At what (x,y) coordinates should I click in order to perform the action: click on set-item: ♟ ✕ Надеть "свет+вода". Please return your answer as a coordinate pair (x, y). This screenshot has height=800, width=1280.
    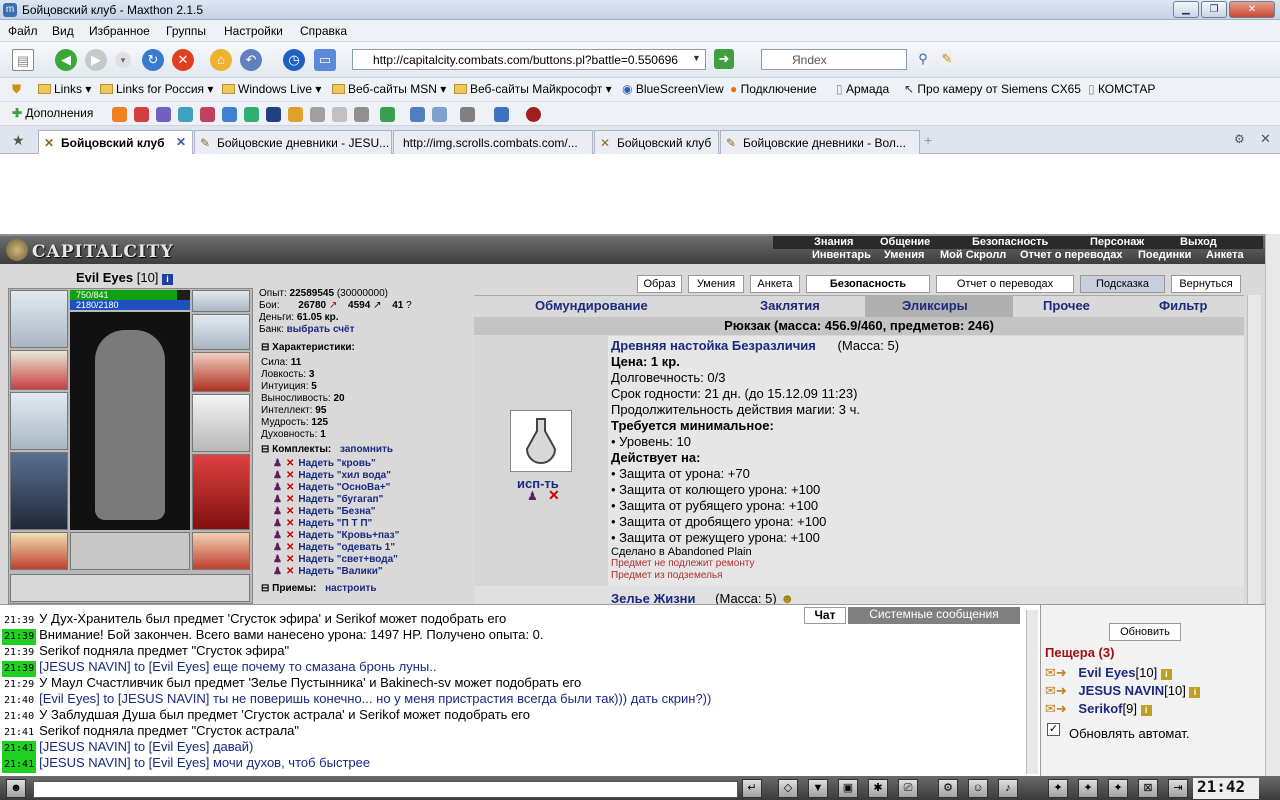
    Looking at the image, I should click on (335, 559).